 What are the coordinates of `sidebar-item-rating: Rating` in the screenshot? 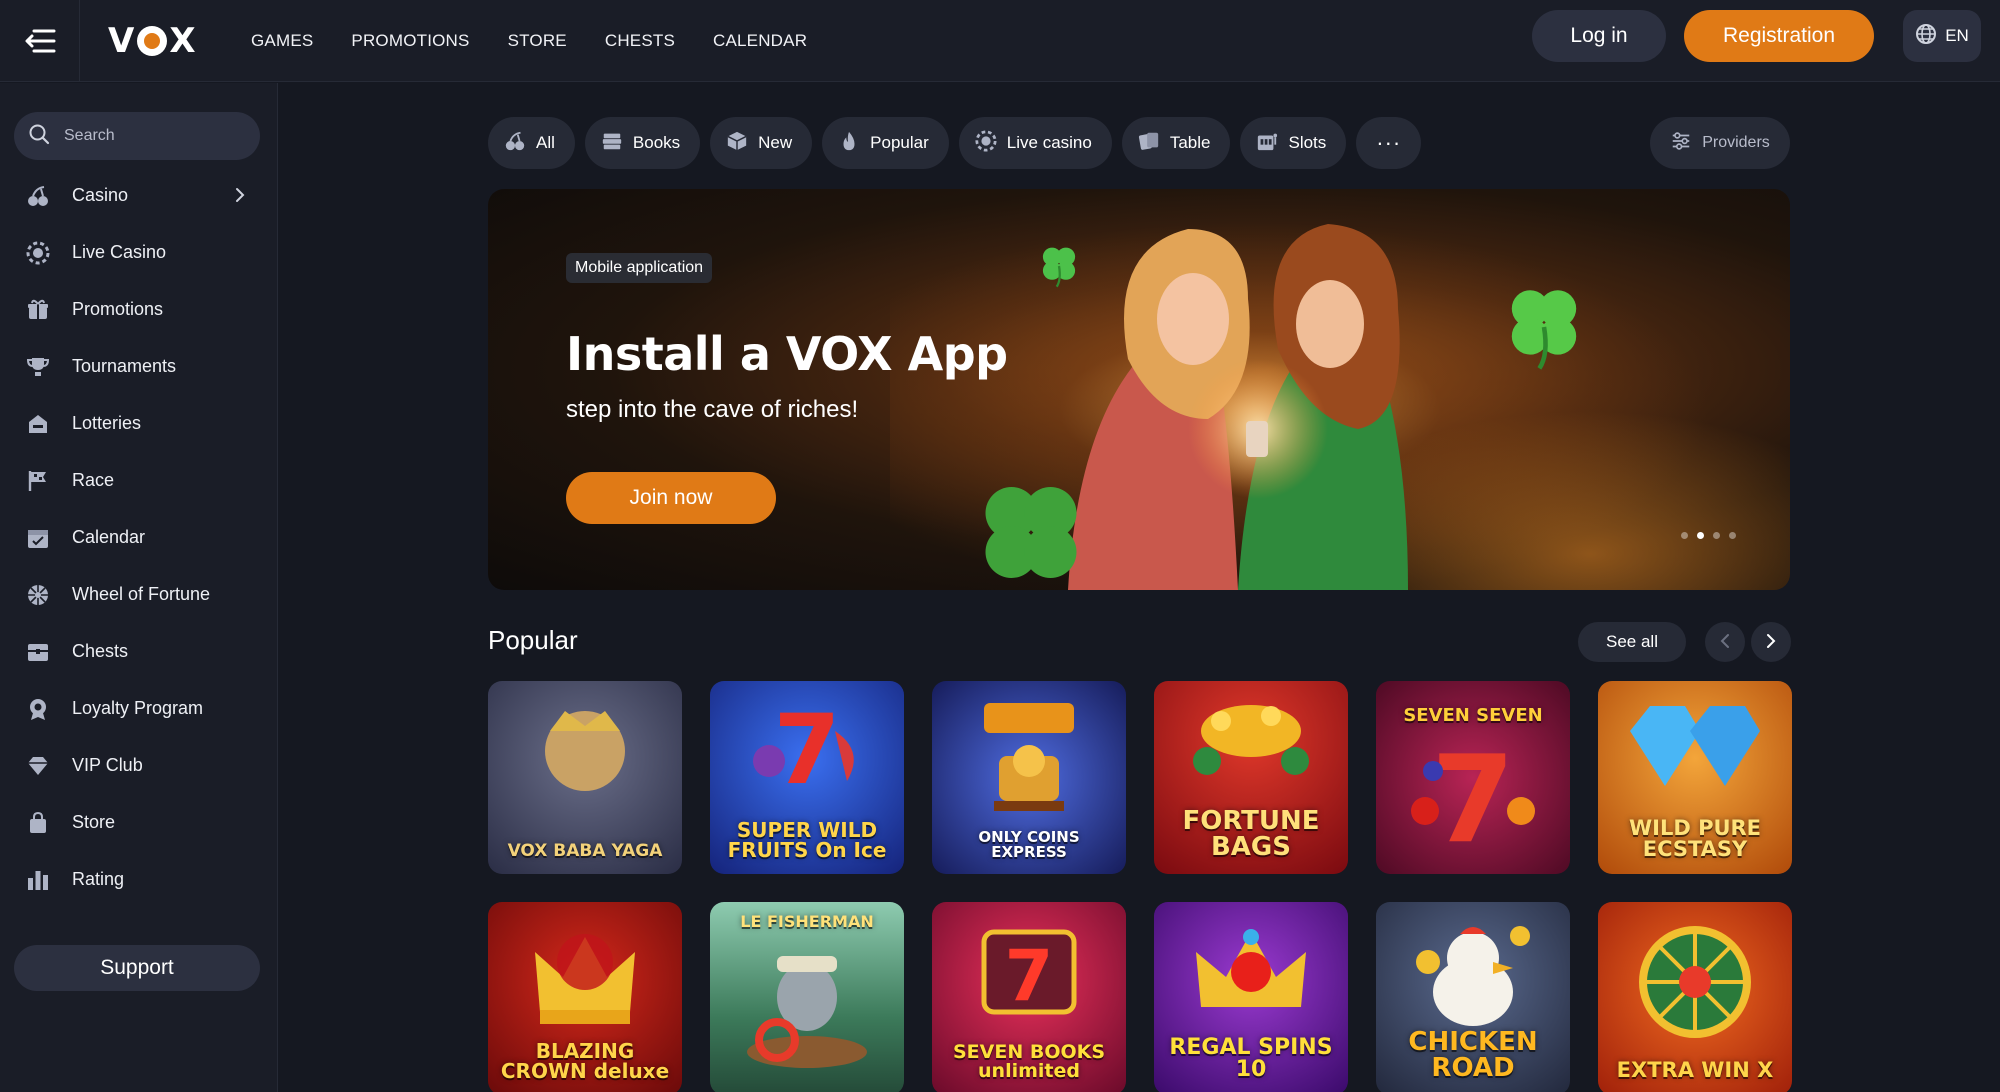 It's located at (139, 879).